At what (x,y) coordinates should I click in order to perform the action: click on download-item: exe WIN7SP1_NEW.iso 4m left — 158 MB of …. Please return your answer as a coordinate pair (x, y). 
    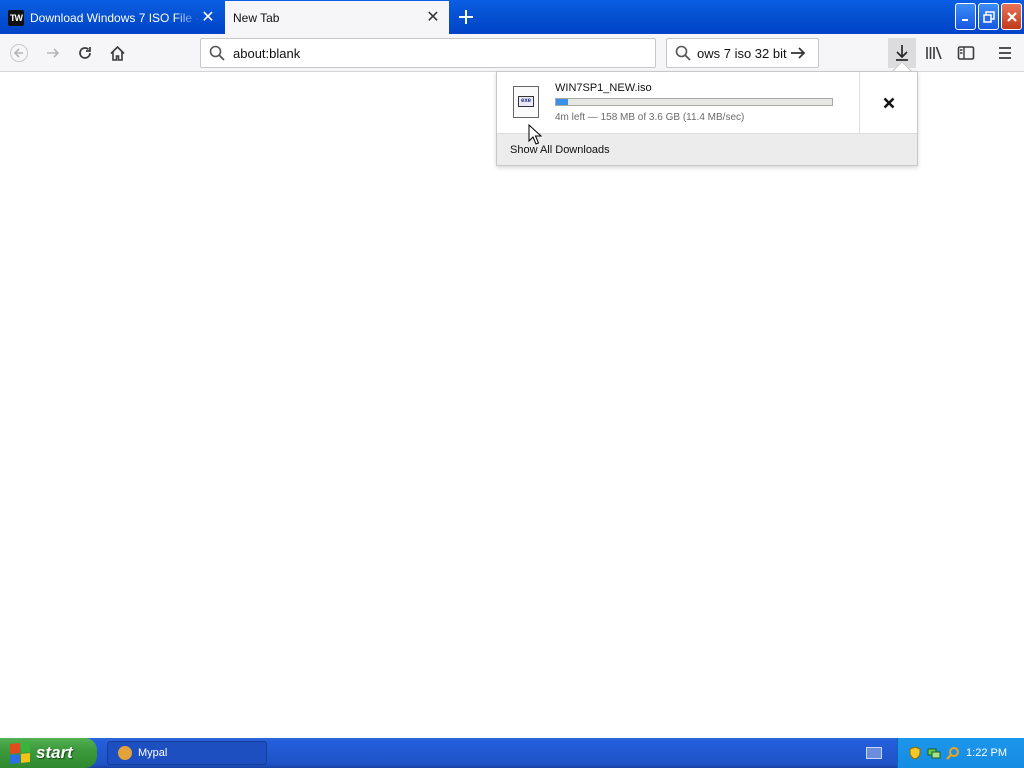
    Looking at the image, I should click on (678, 102).